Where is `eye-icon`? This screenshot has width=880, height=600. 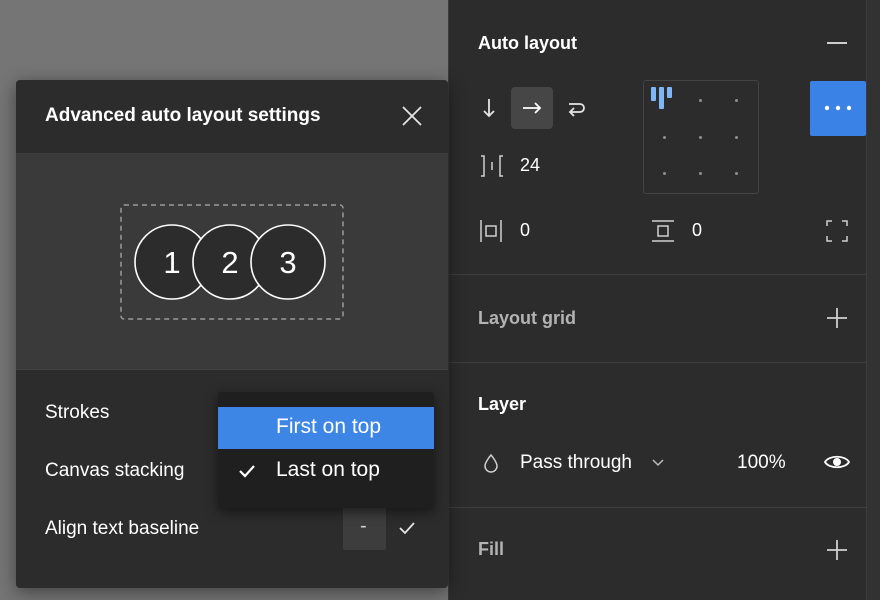 eye-icon is located at coordinates (837, 462).